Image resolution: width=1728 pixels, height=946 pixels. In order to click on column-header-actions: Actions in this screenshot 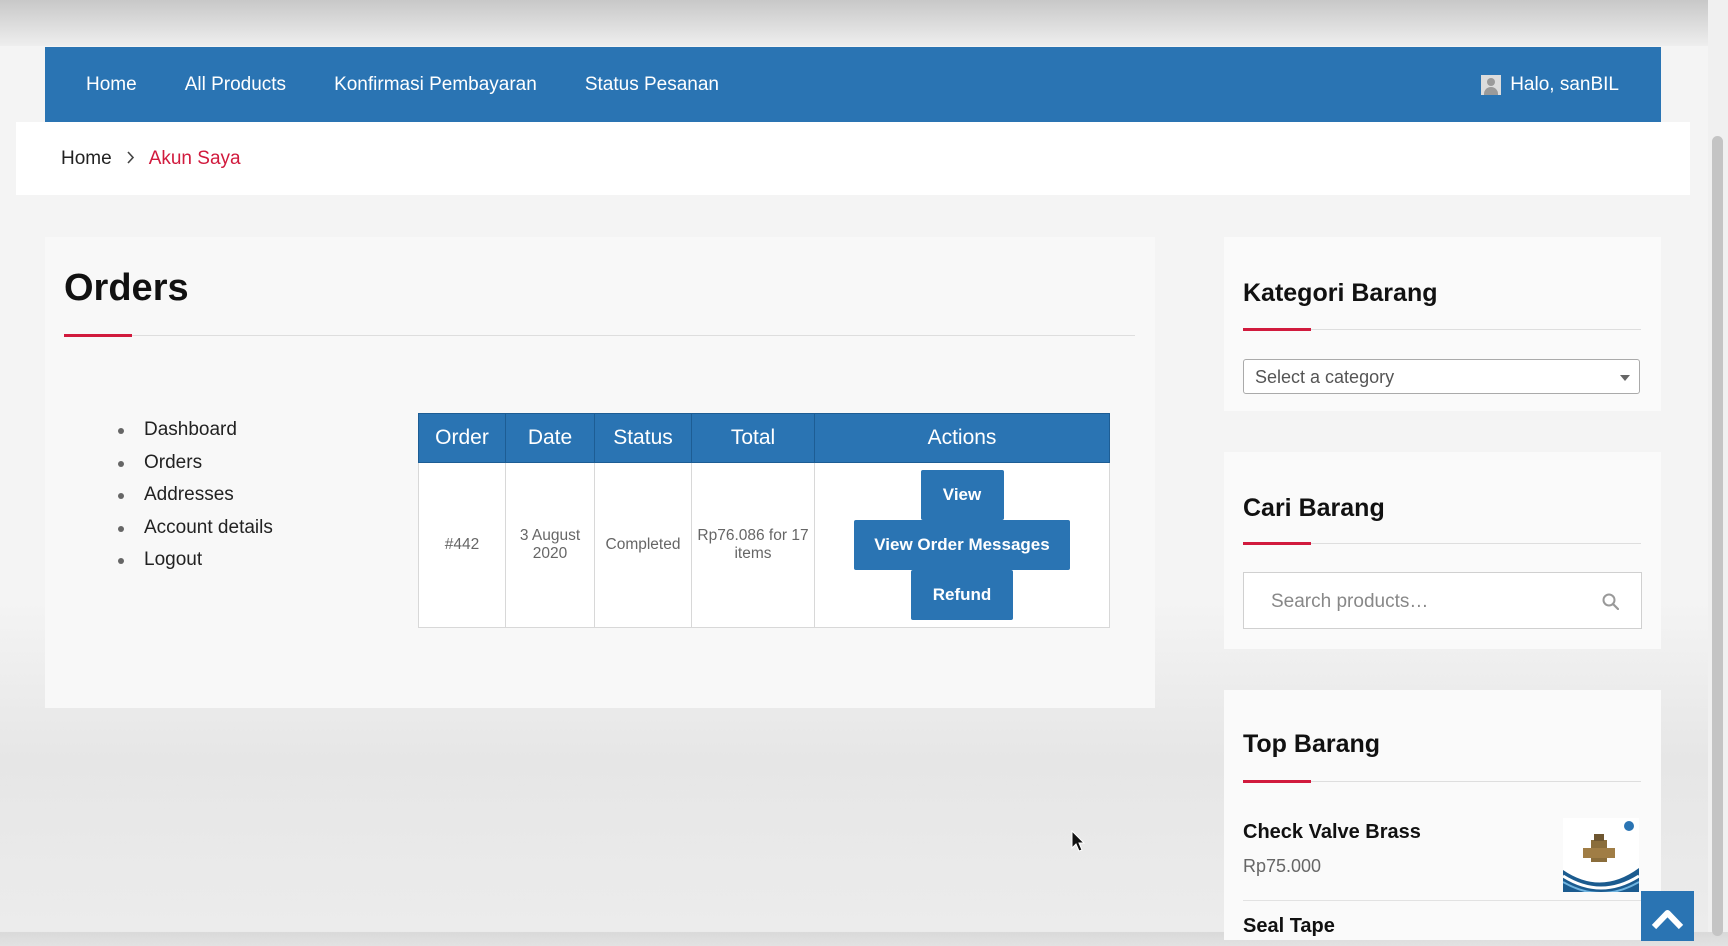, I will do `click(962, 438)`.